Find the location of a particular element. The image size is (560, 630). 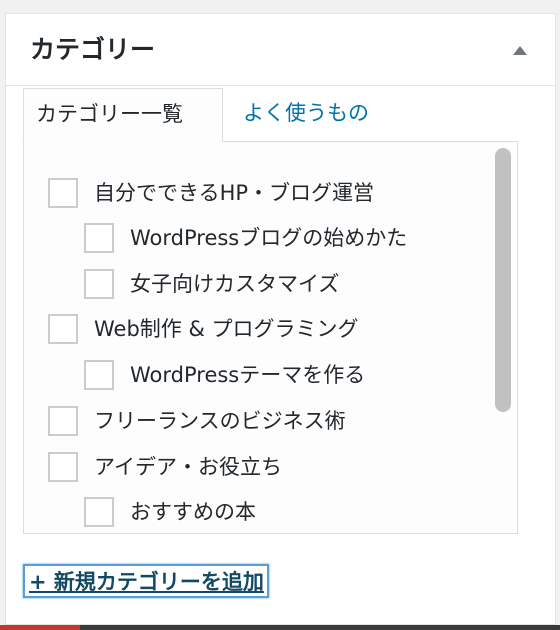

category-item: WordPressブログの始めかた is located at coordinates (245, 238).